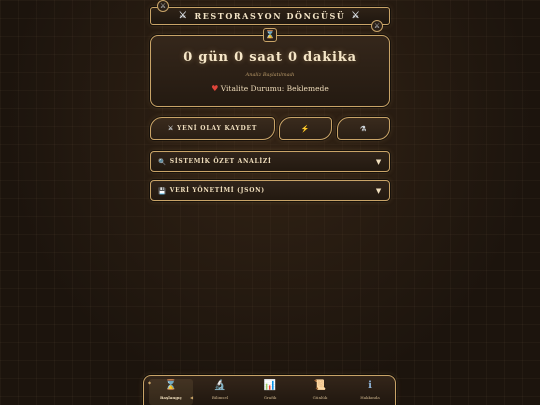 Image resolution: width=540 pixels, height=405 pixels. I want to click on nav-item-journal: 📜 Günlük, so click(320, 392).